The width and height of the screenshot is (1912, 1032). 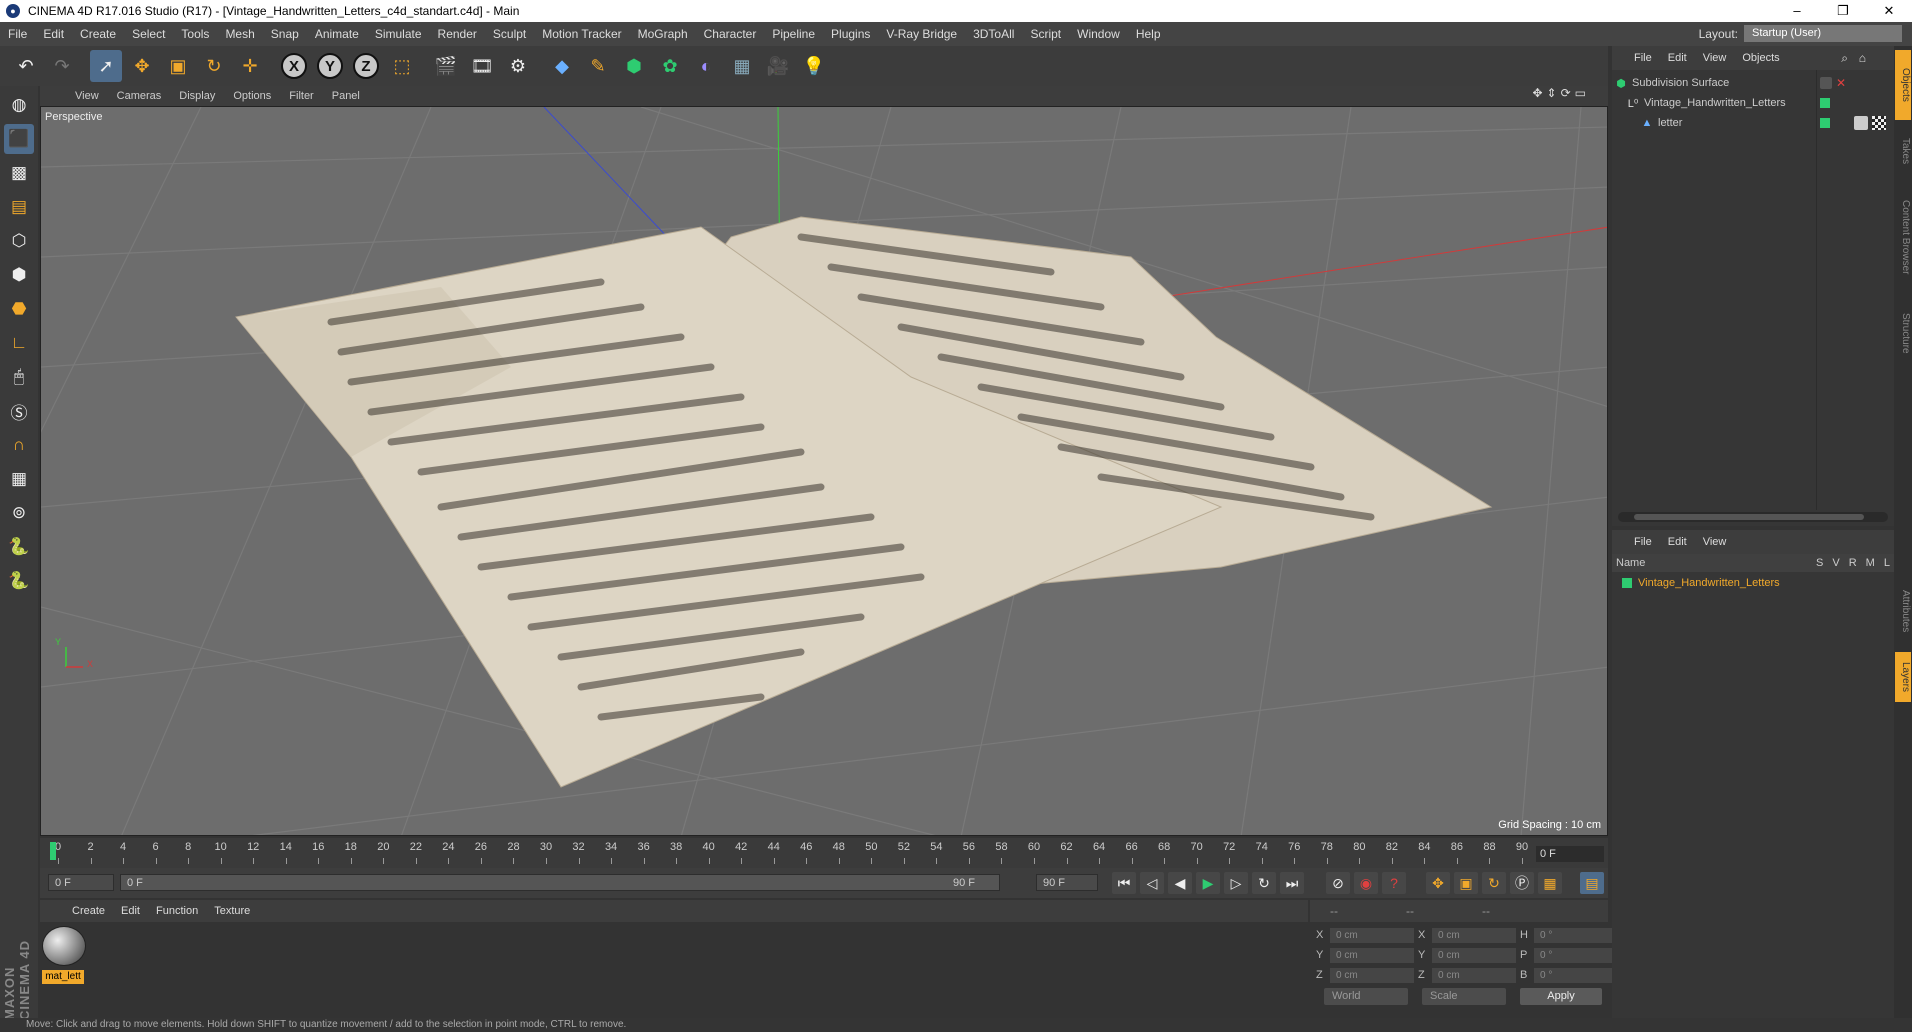 What do you see at coordinates (26, 66) in the screenshot?
I see `undo-icon: ↶` at bounding box center [26, 66].